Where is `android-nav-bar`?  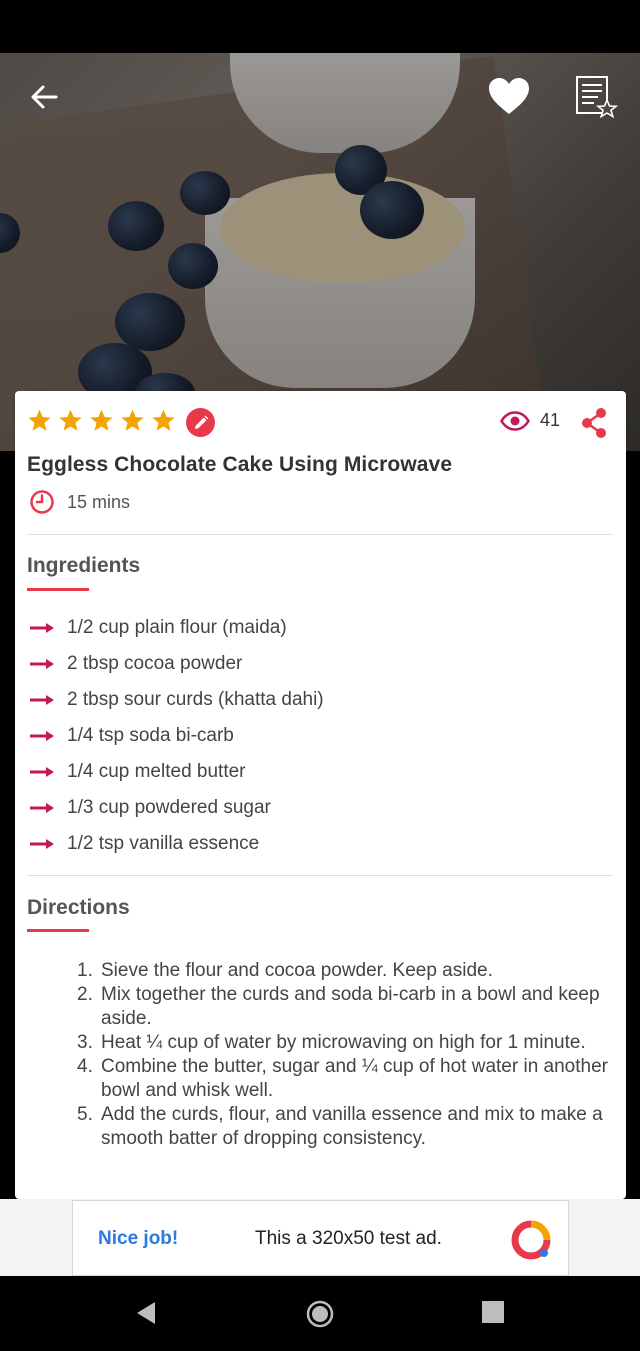
android-nav-bar is located at coordinates (320, 1313).